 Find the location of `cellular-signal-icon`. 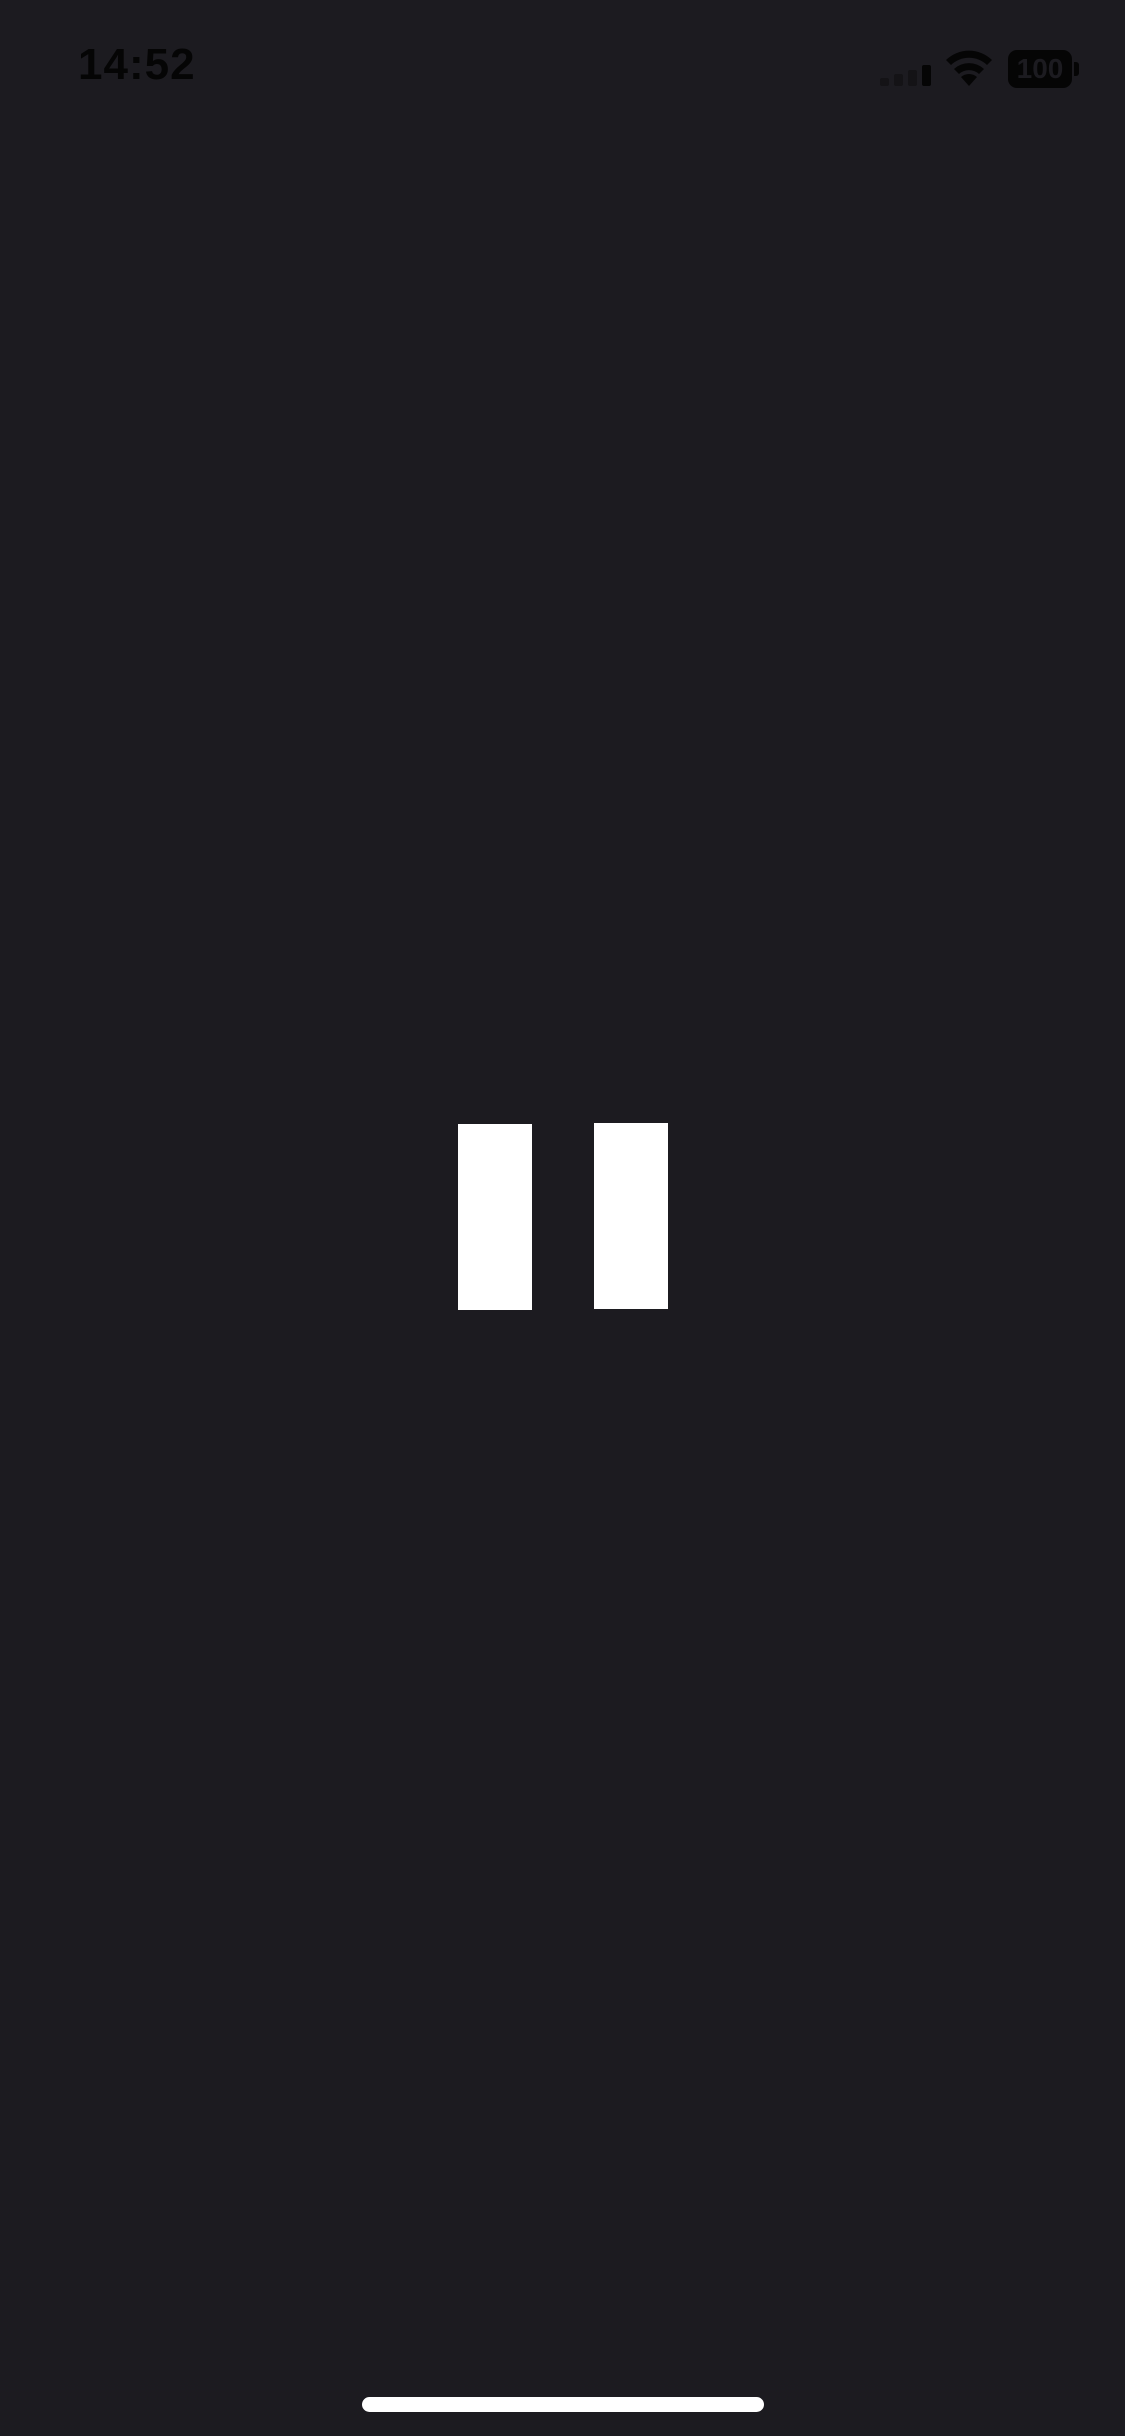

cellular-signal-icon is located at coordinates (908, 74).